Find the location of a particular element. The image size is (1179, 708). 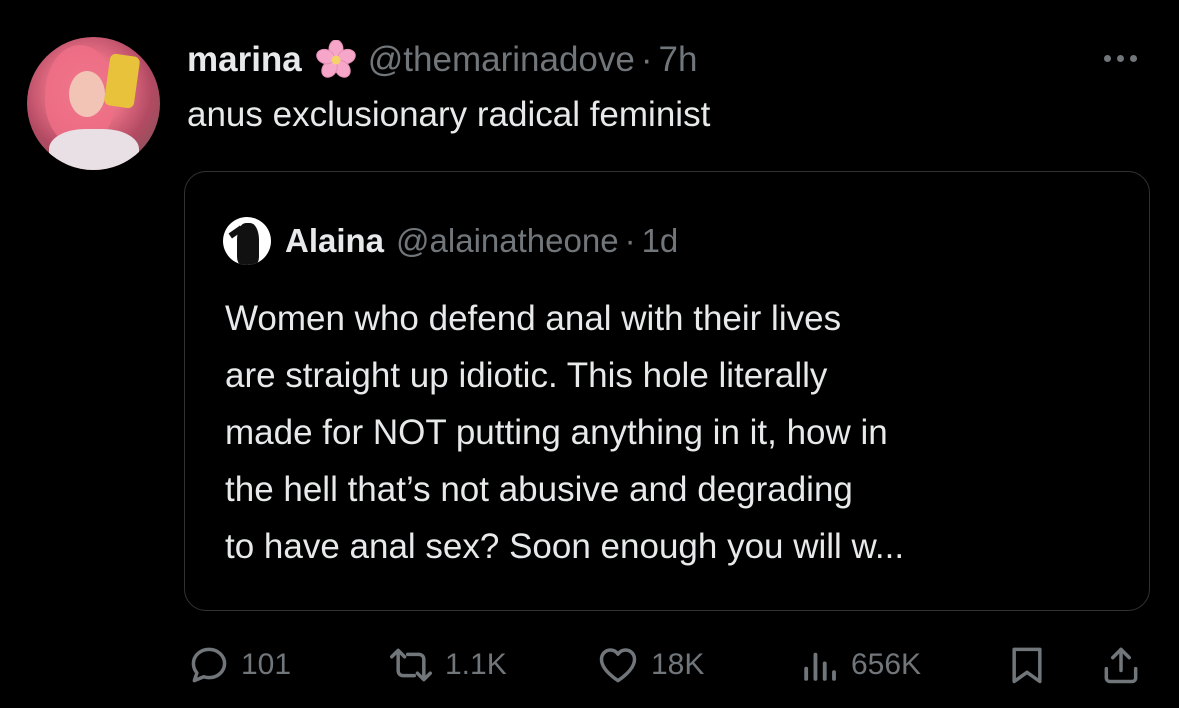

avatar-face is located at coordinates (87, 94).